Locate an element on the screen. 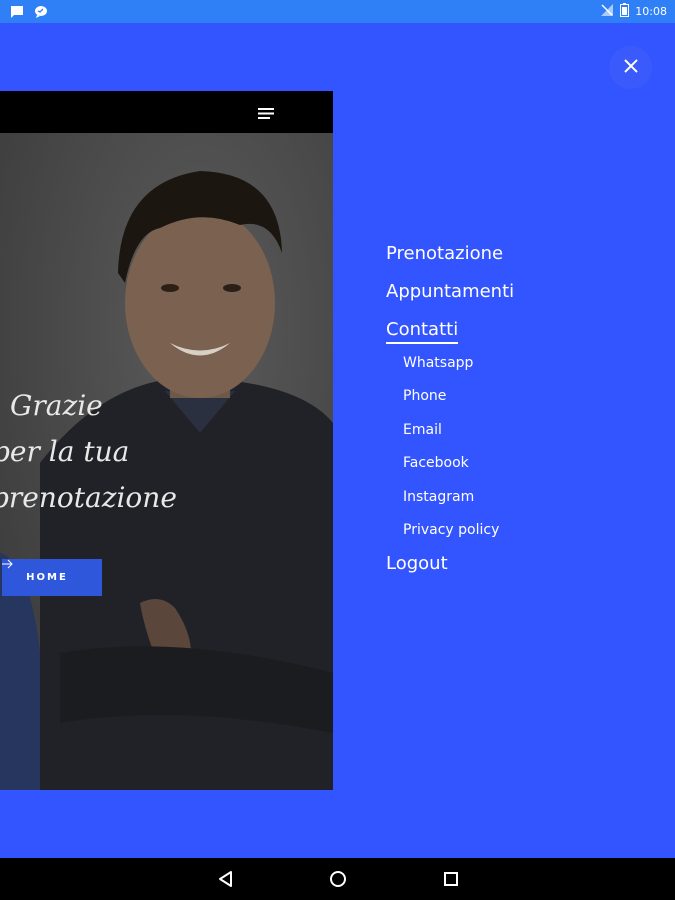 Image resolution: width=675 pixels, height=900 pixels. menu-item-logout: Logout is located at coordinates (450, 570).